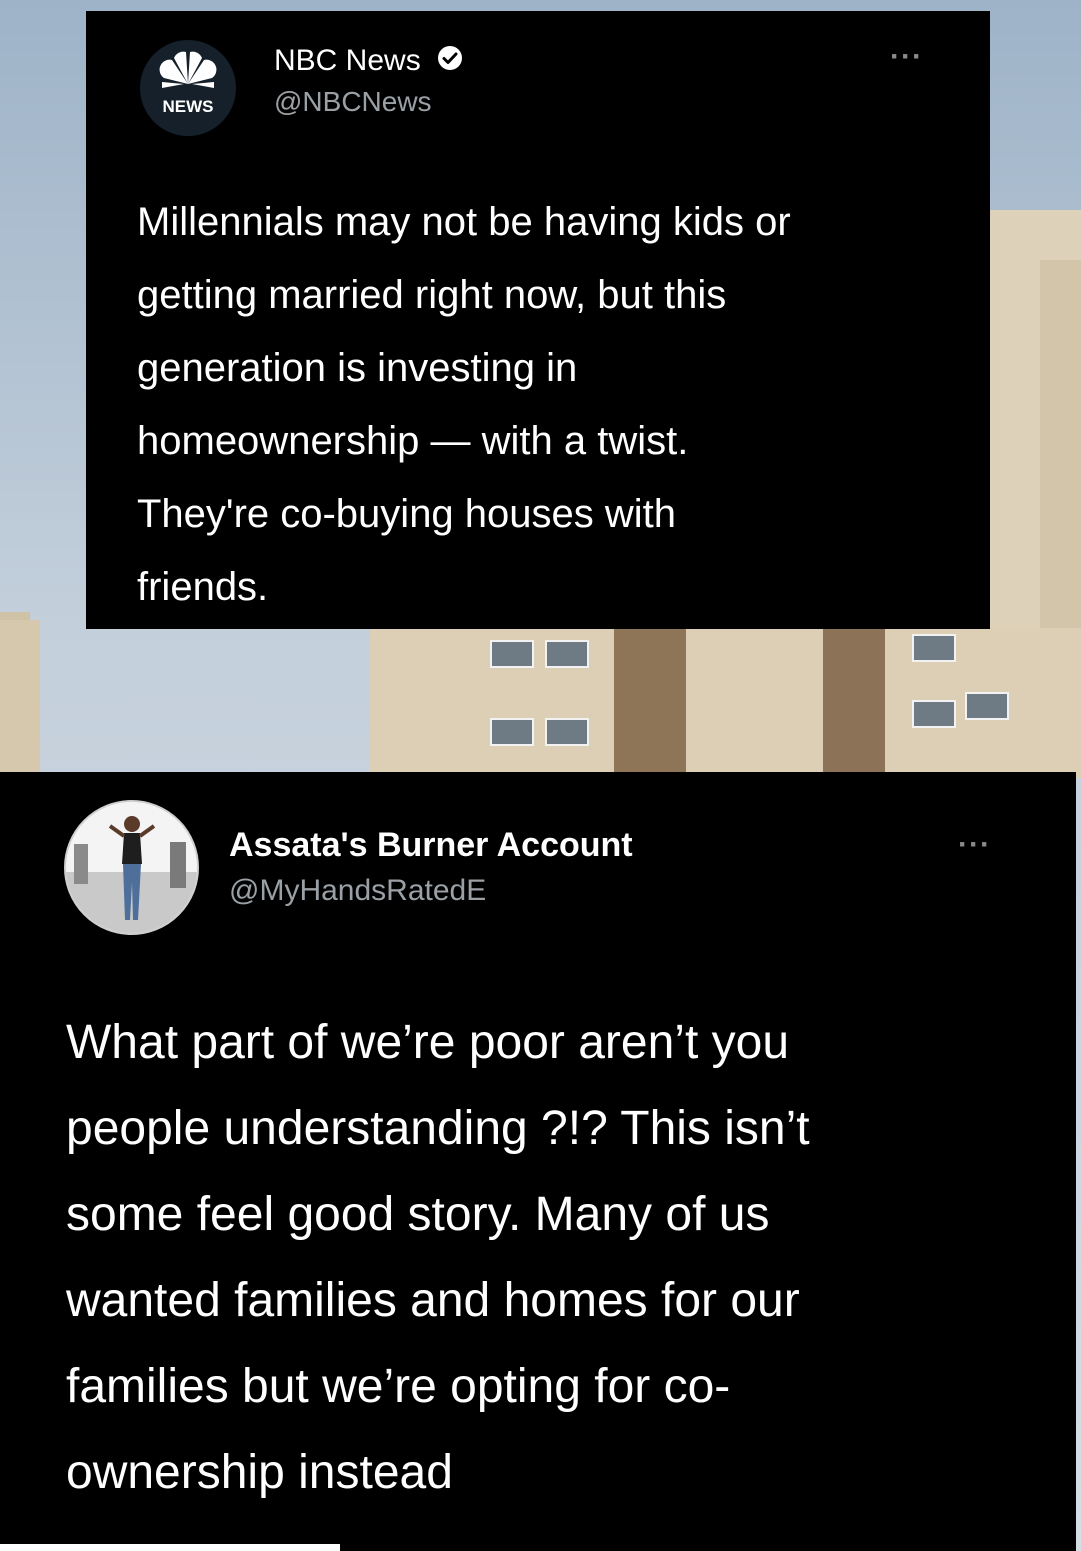 The width and height of the screenshot is (1081, 1551). I want to click on display-name: Assata's Burner Account, so click(431, 845).